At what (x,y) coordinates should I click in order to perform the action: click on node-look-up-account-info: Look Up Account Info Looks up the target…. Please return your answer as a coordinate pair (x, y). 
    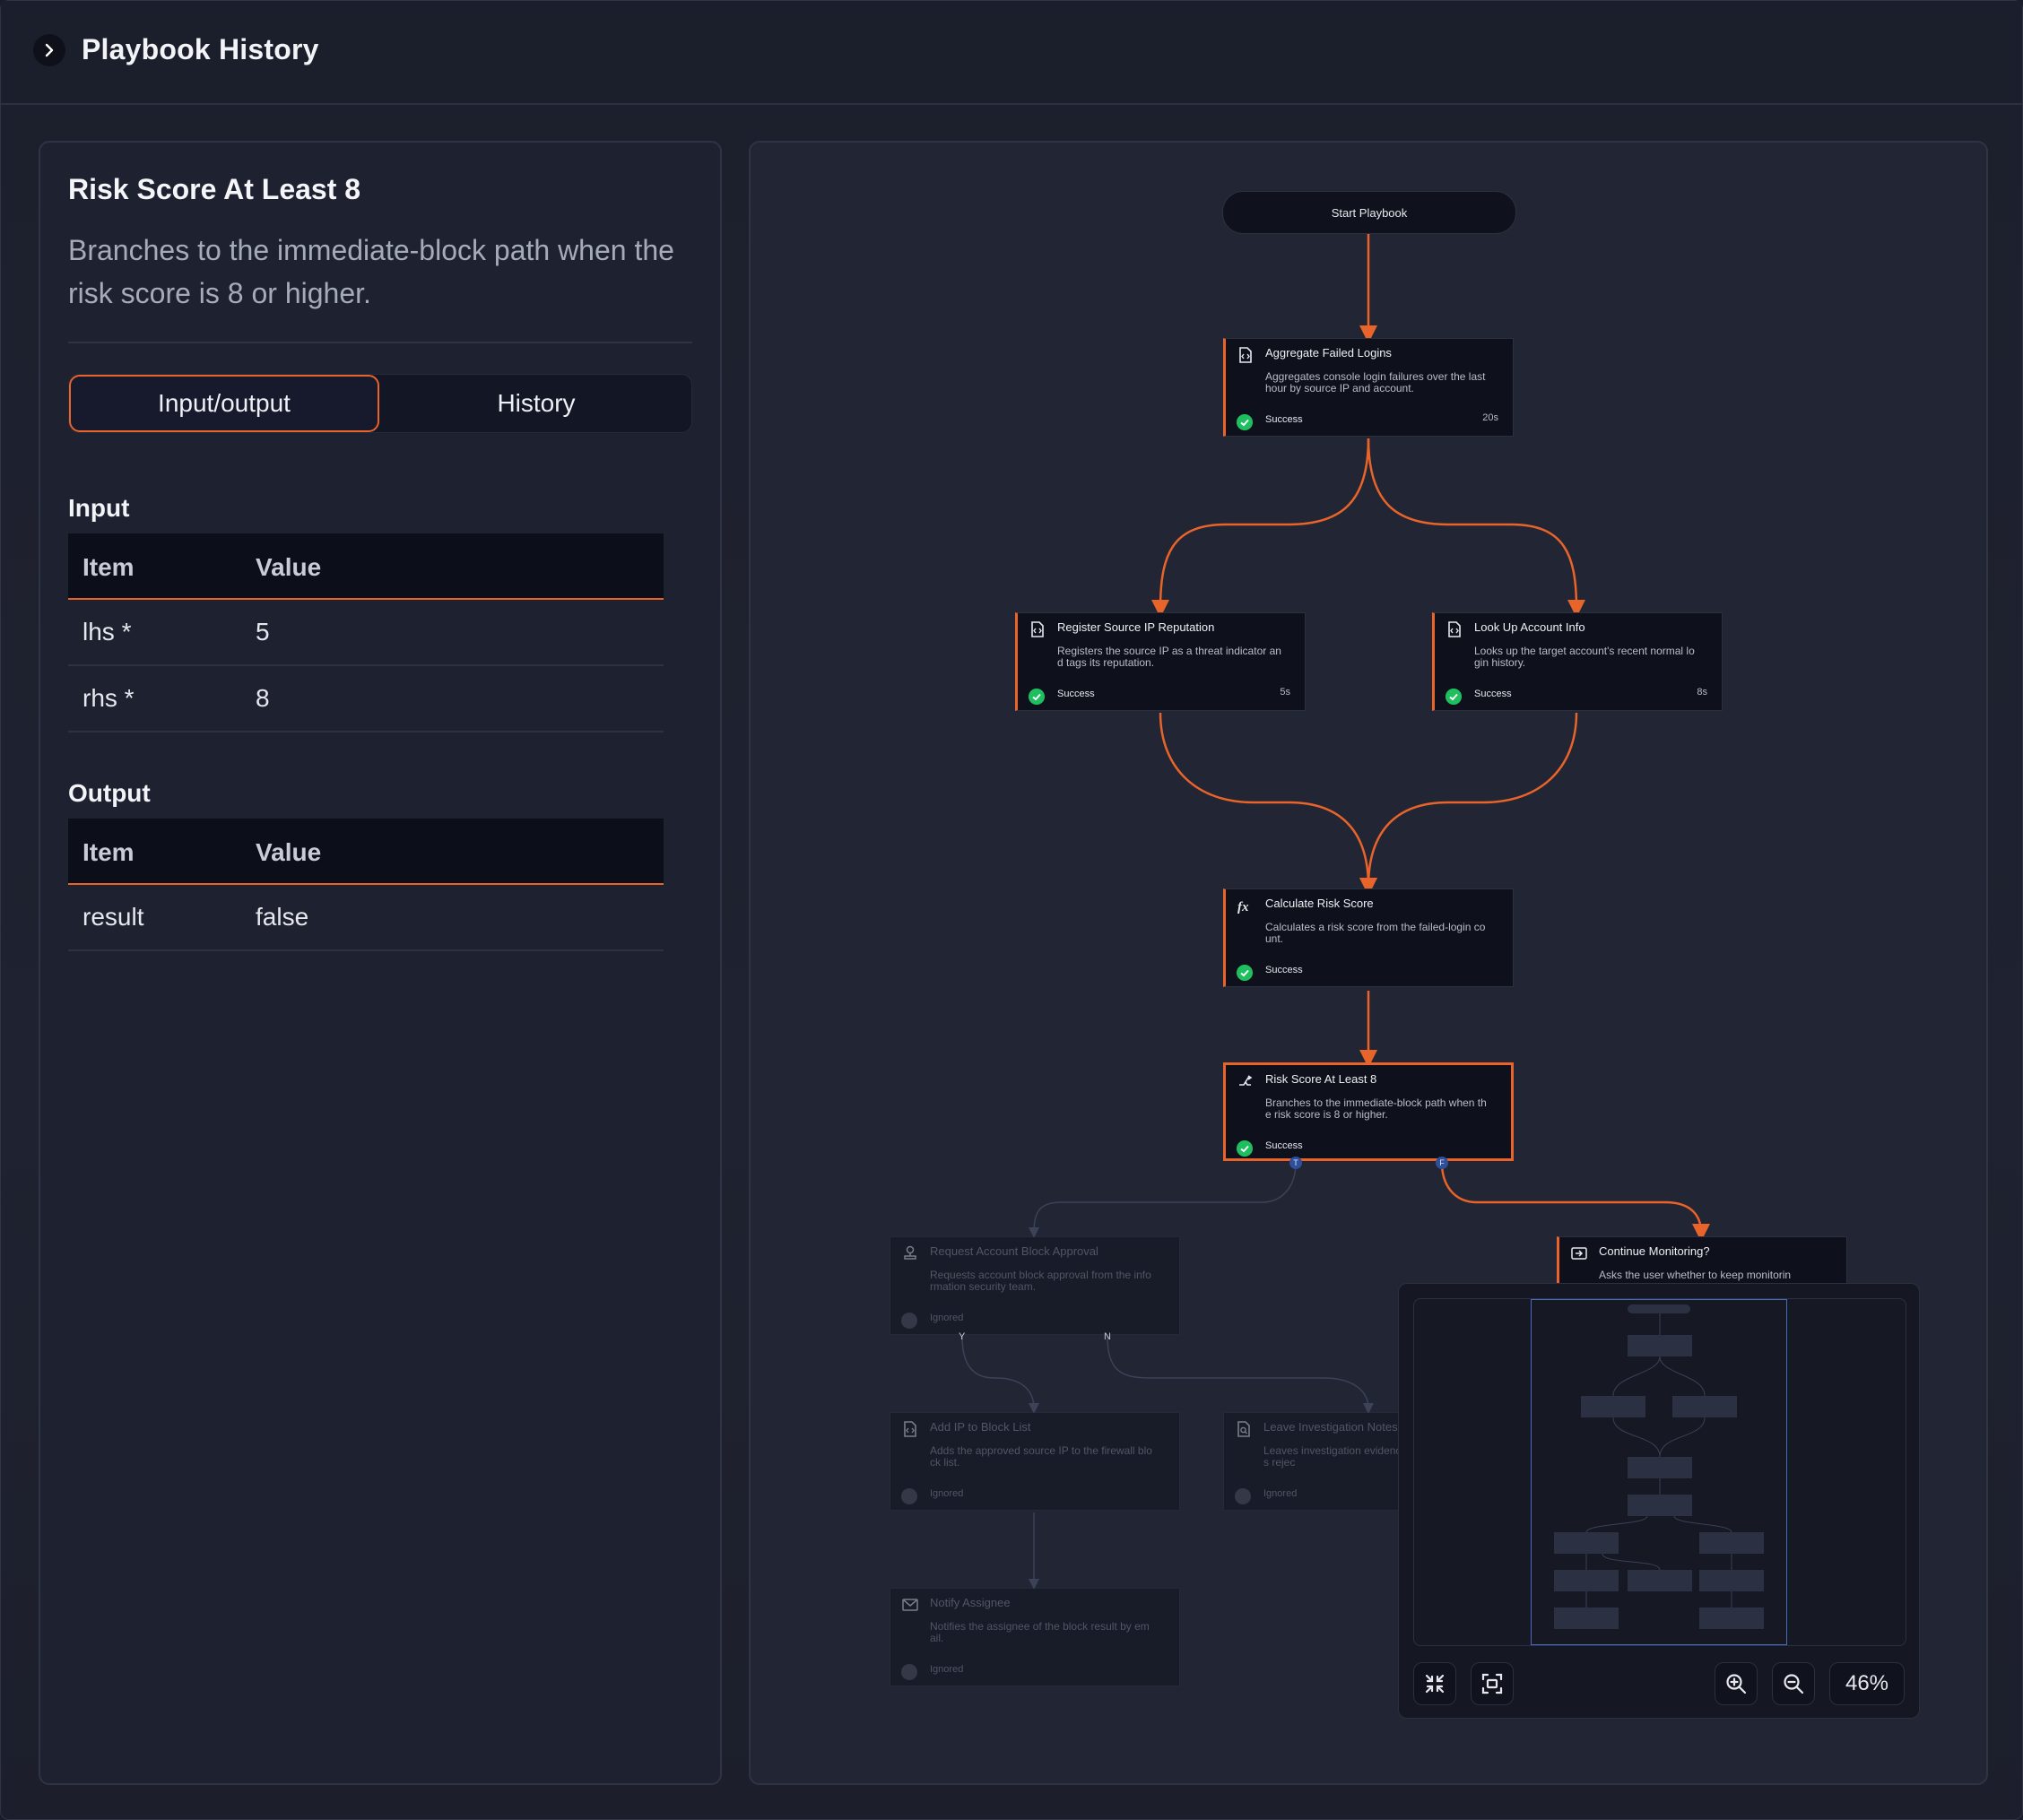
    Looking at the image, I should click on (1577, 661).